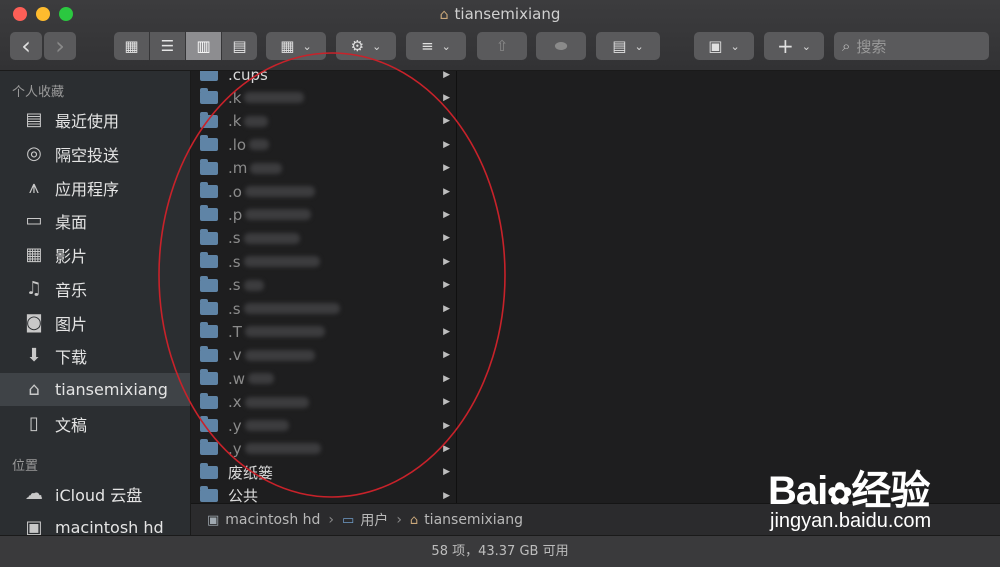 The width and height of the screenshot is (1000, 567). I want to click on file-row: .cups ▶, so click(323, 78).